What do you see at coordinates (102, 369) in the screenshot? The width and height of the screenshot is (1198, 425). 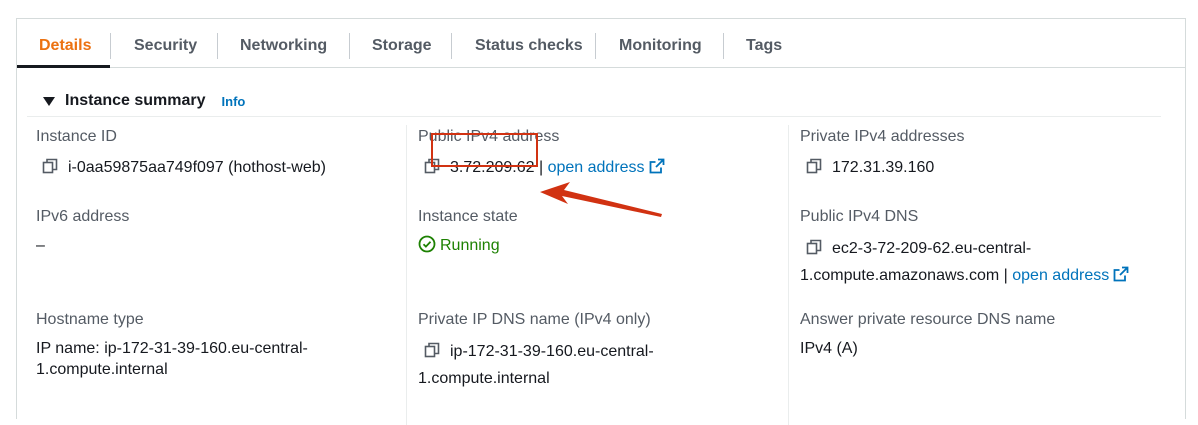 I see `hostname-type-value-line2: 1.compute.internal` at bounding box center [102, 369].